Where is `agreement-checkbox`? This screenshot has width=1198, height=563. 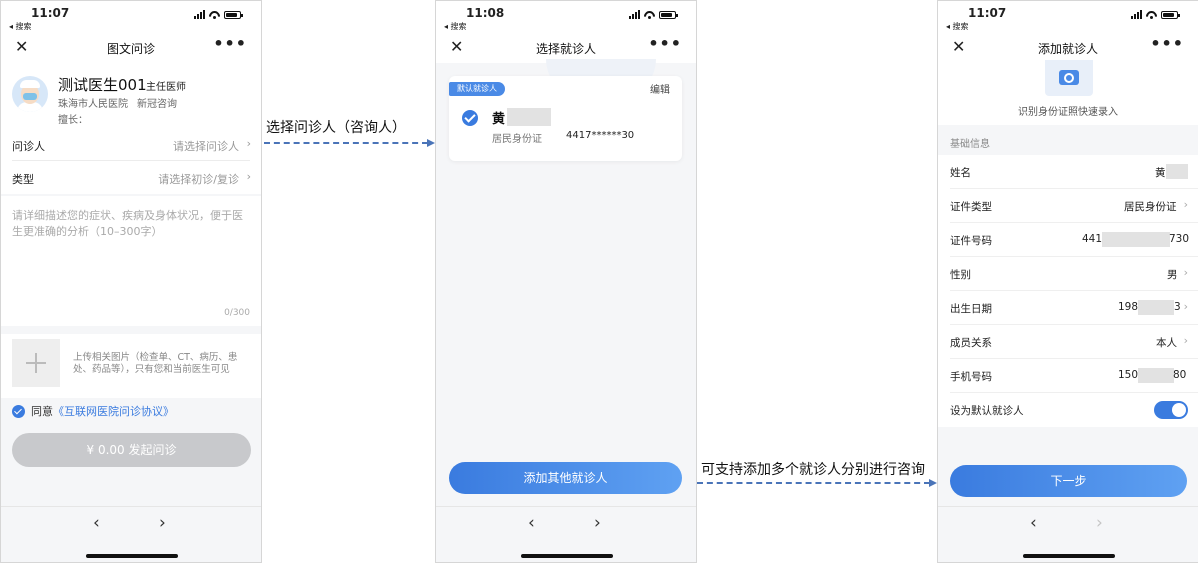
agreement-checkbox is located at coordinates (18, 411).